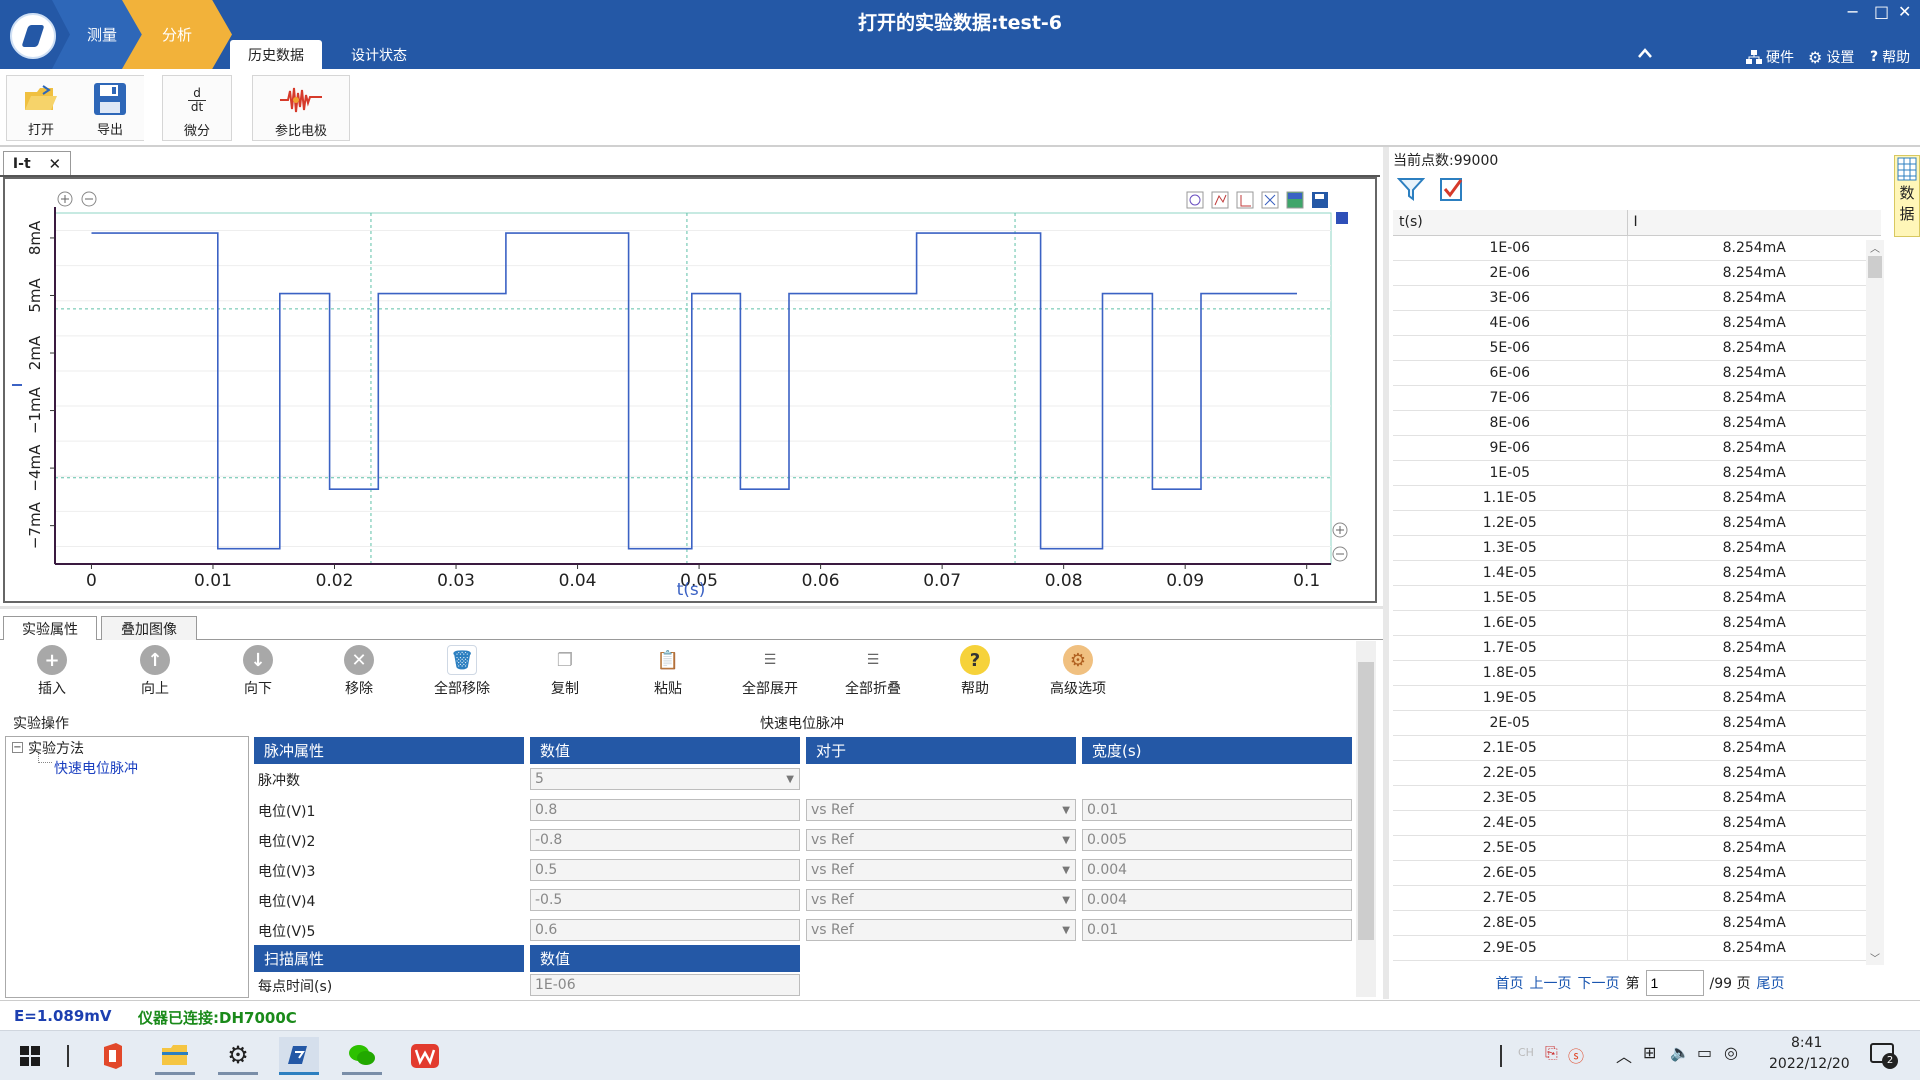  What do you see at coordinates (1320, 200) in the screenshot?
I see `chart-save-icon` at bounding box center [1320, 200].